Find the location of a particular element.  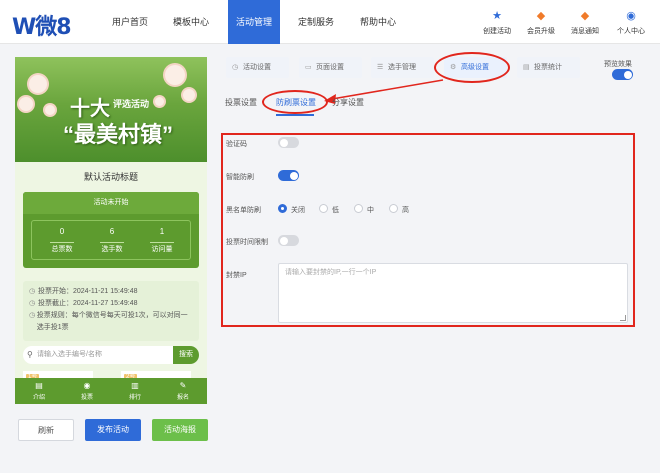

rank-icon: ▥ is located at coordinates (135, 385).